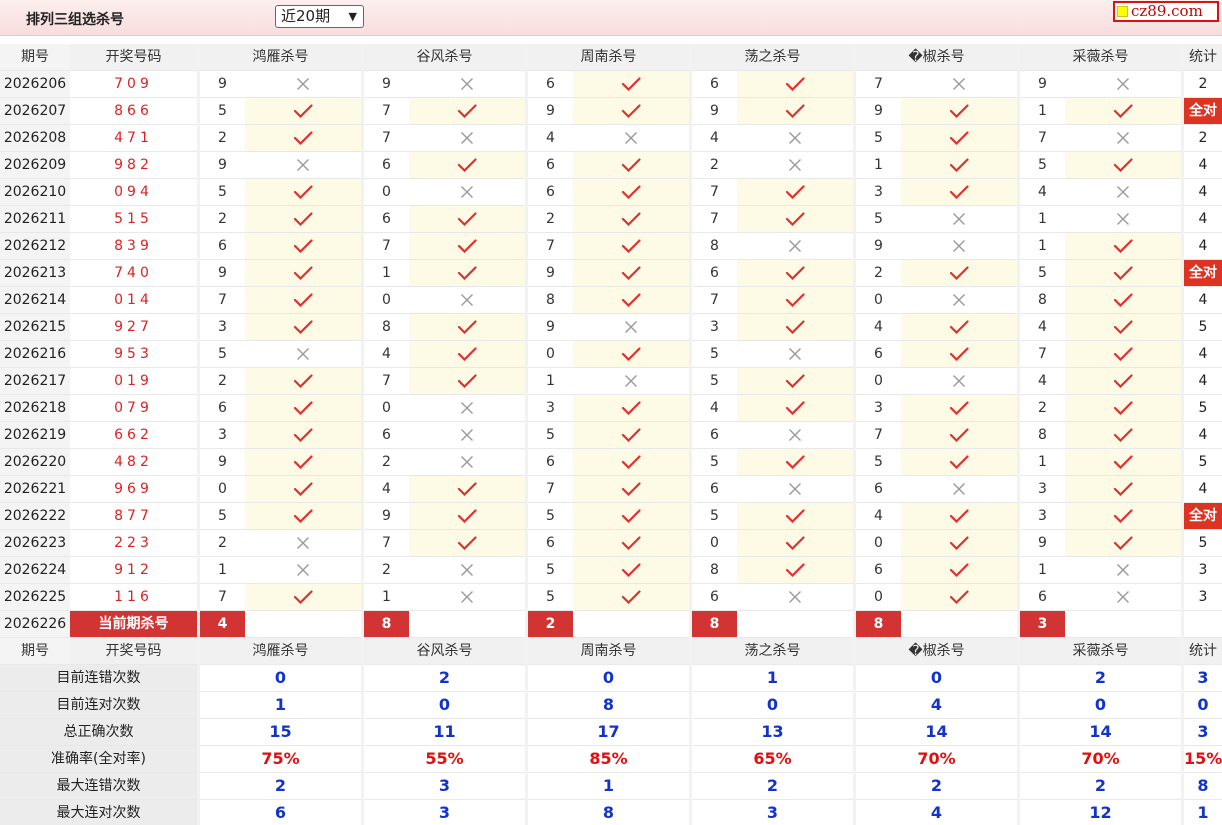  Describe the element at coordinates (611, 219) in the screenshot. I see `table-row: 2026211 515 2 6 2 7 5 1 4` at that location.